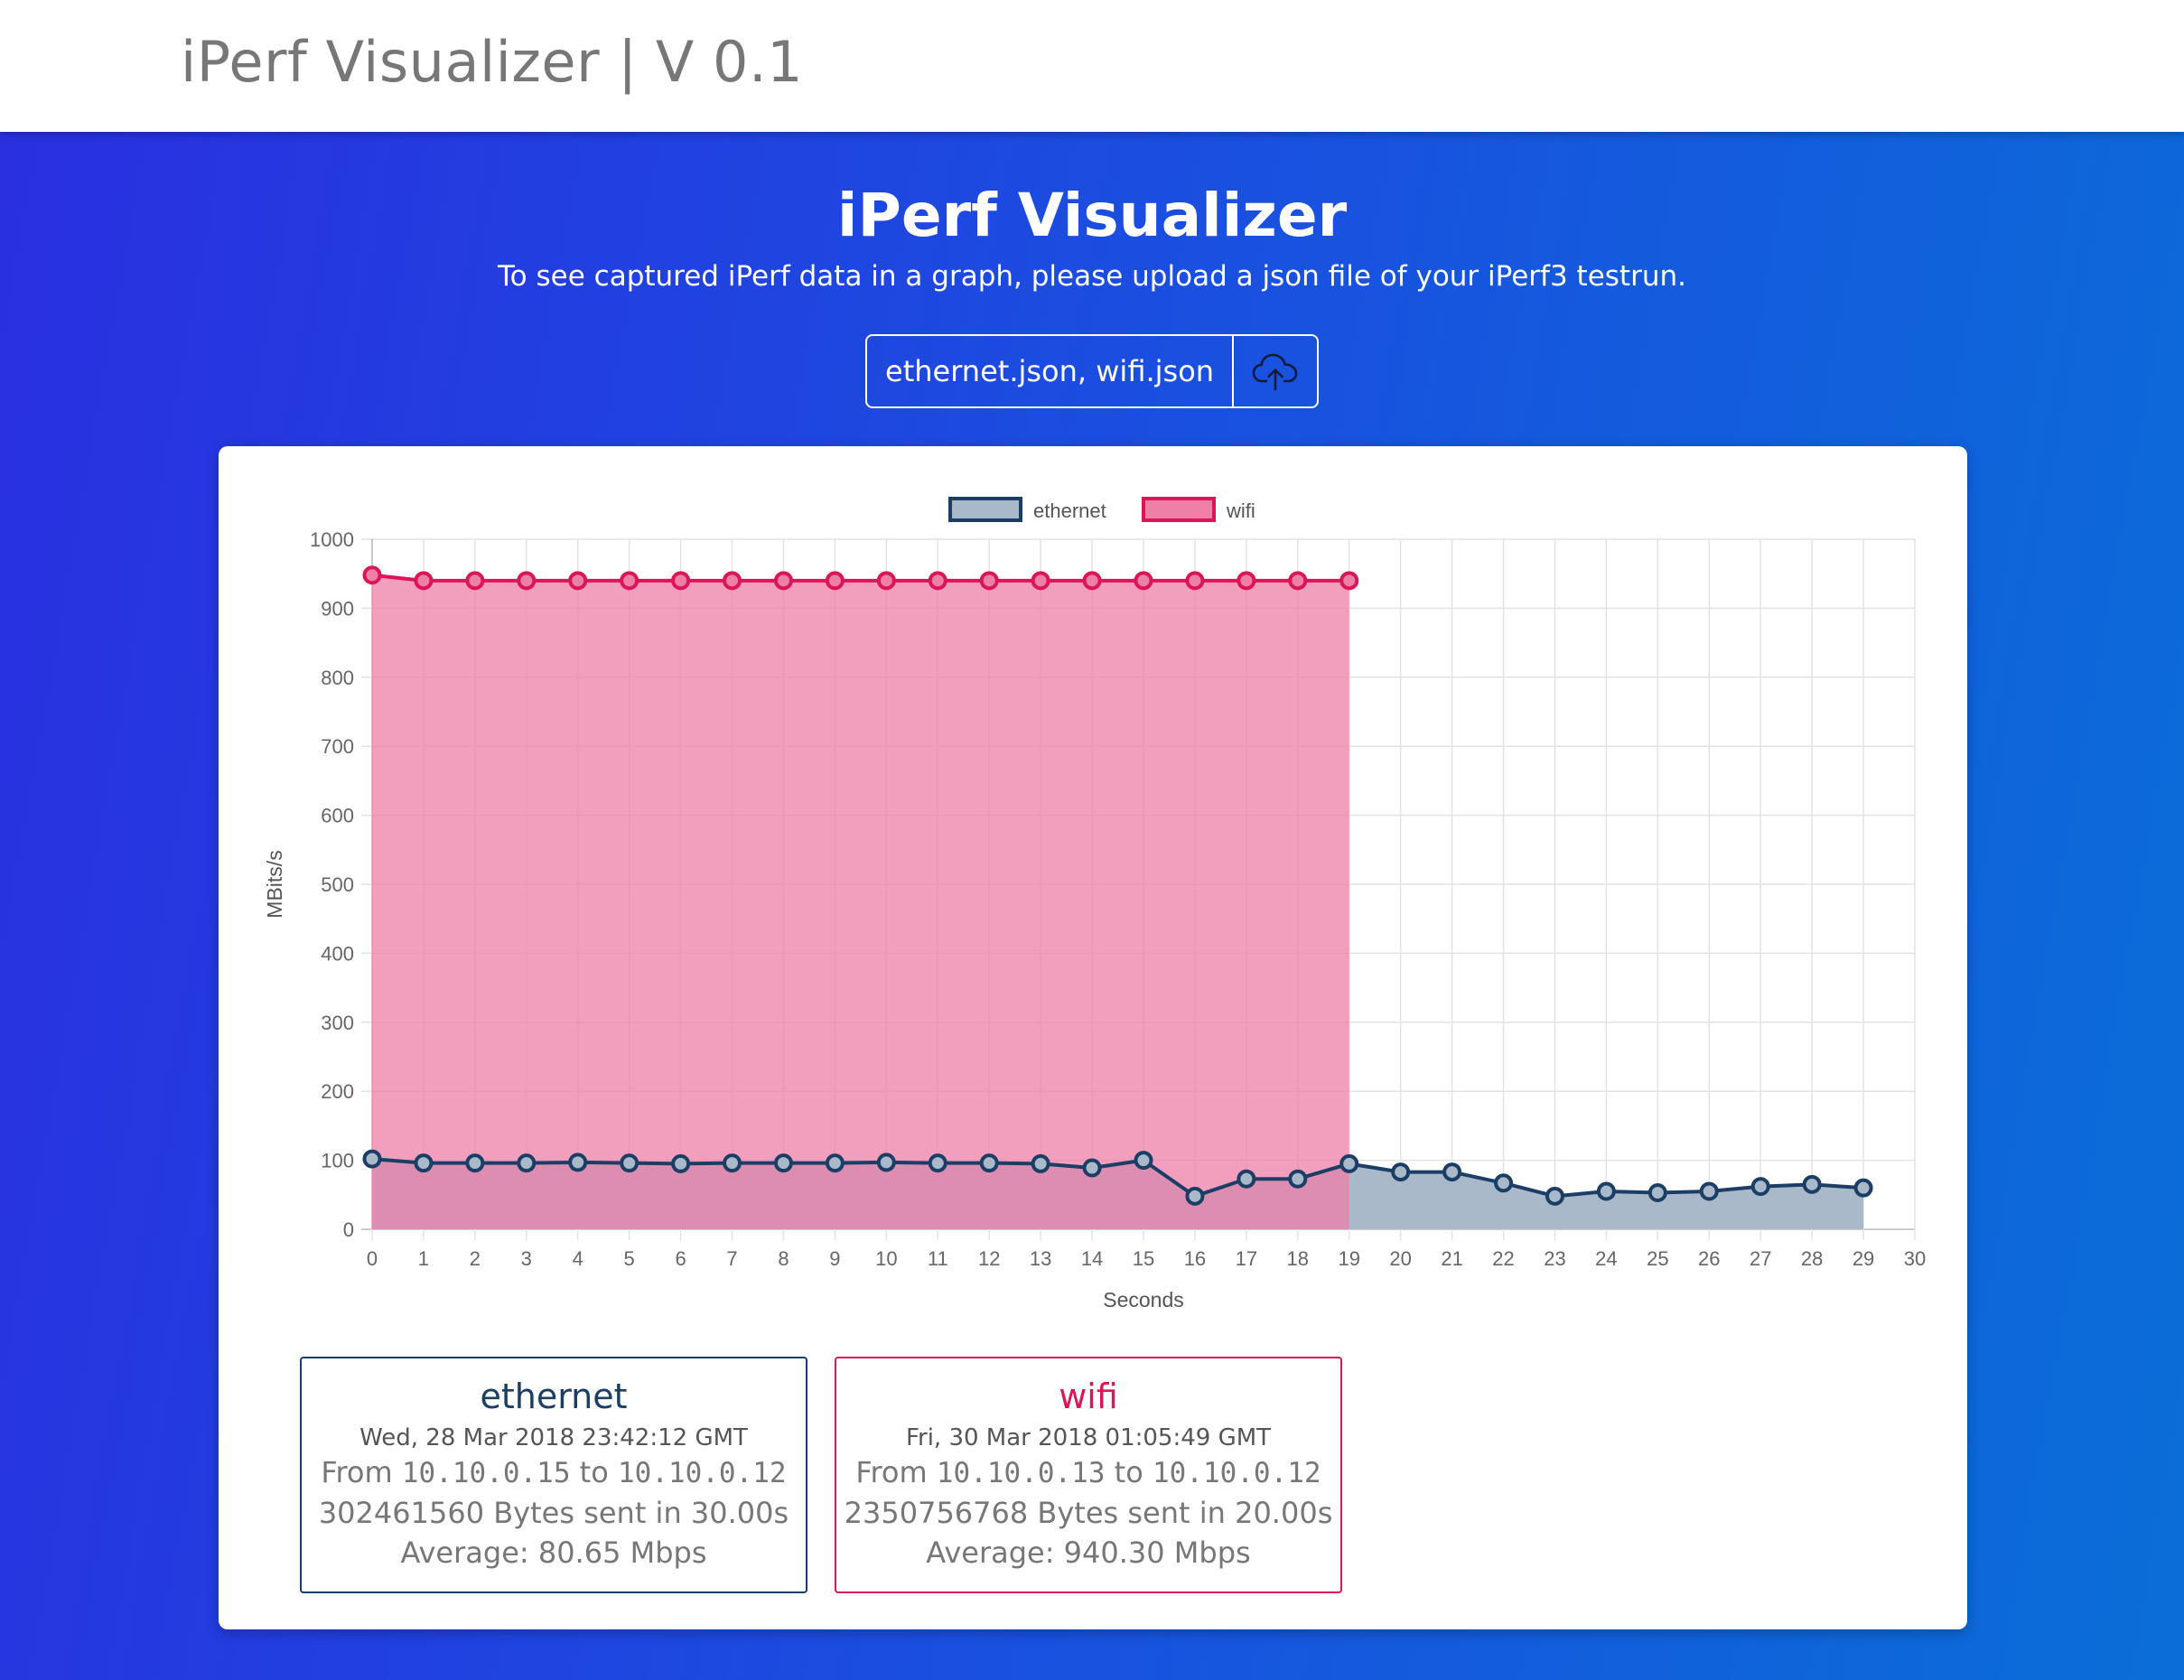 The height and width of the screenshot is (1680, 2184). Describe the element at coordinates (680, 1258) in the screenshot. I see `x-tick-label: 6` at that location.